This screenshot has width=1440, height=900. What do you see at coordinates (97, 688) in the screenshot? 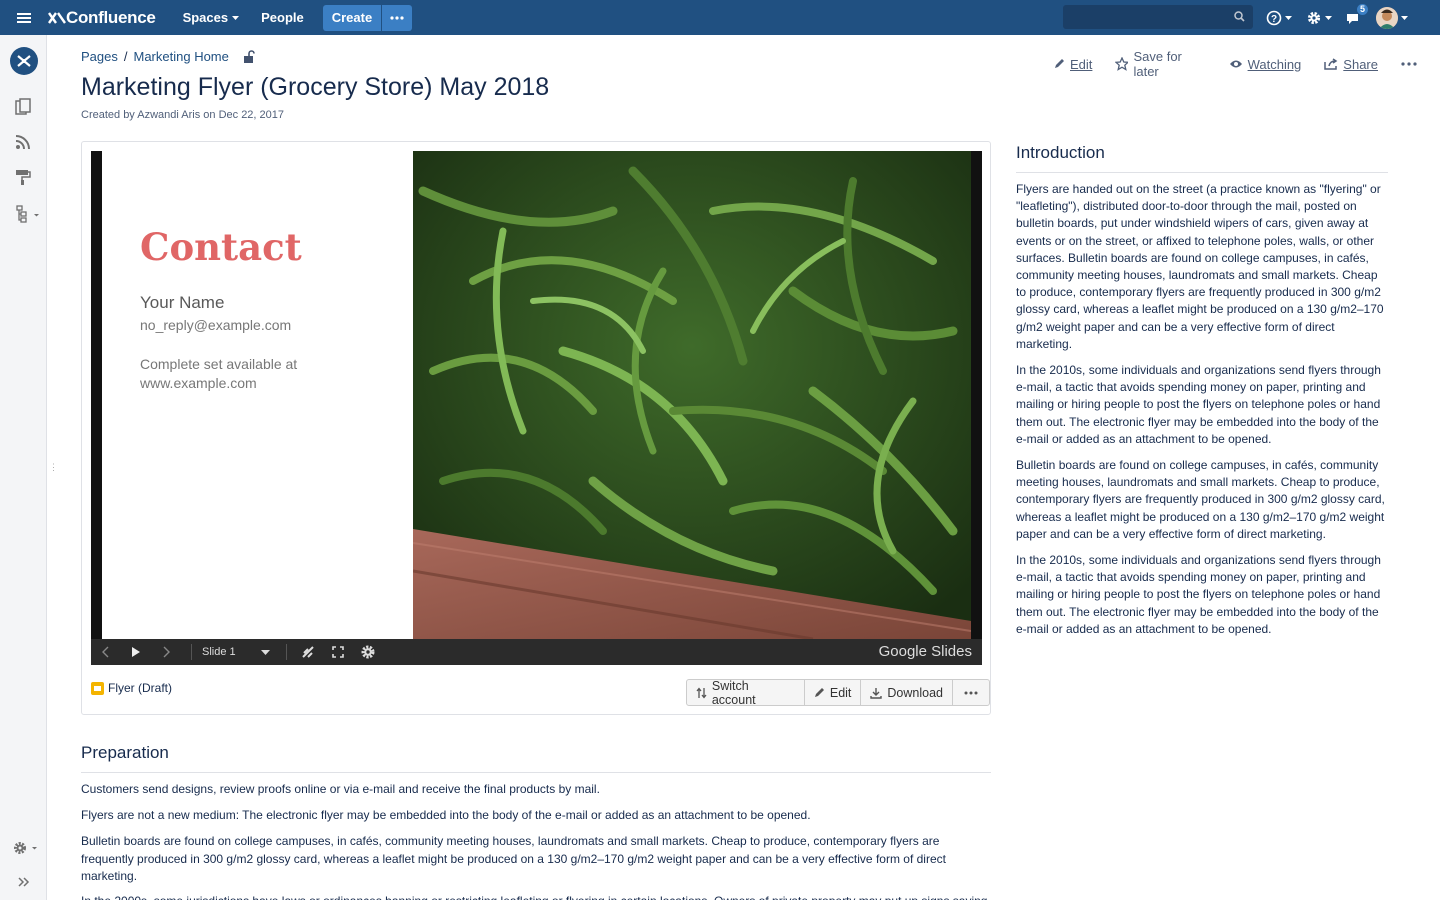
I see `google-slides-icon` at bounding box center [97, 688].